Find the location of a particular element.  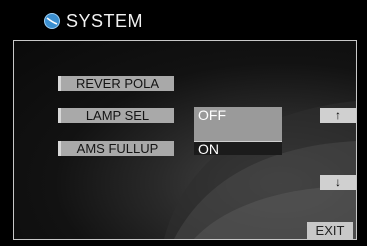

scroll-down-button: ↓ is located at coordinates (338, 182).